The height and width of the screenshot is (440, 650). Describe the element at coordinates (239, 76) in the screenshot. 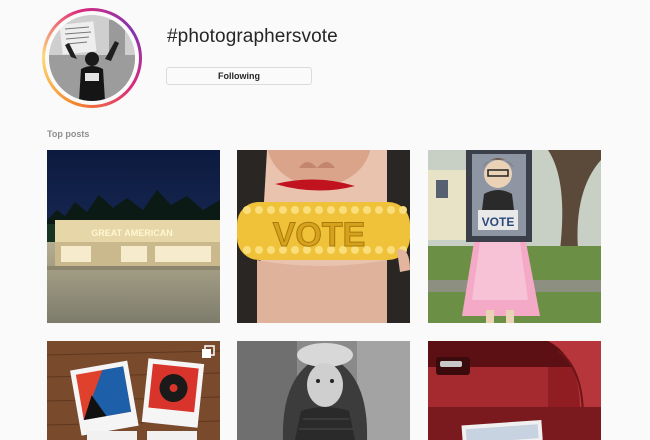

I see `following-button: Following` at that location.